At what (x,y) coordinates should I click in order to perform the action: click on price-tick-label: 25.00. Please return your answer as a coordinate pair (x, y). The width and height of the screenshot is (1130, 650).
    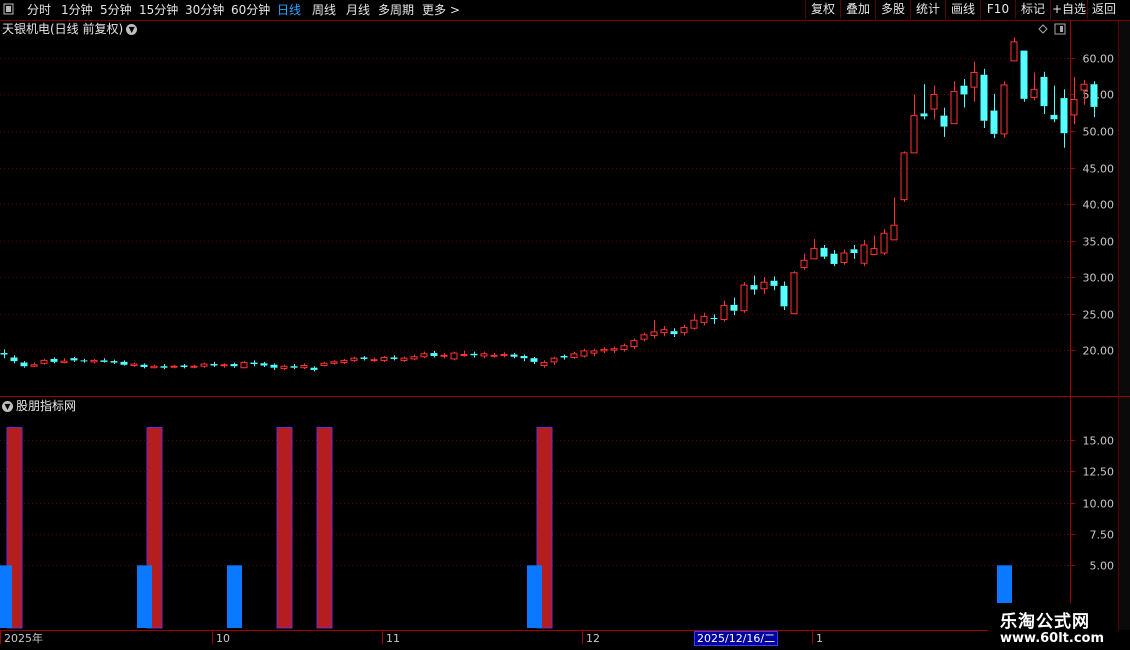
    Looking at the image, I should click on (1099, 315).